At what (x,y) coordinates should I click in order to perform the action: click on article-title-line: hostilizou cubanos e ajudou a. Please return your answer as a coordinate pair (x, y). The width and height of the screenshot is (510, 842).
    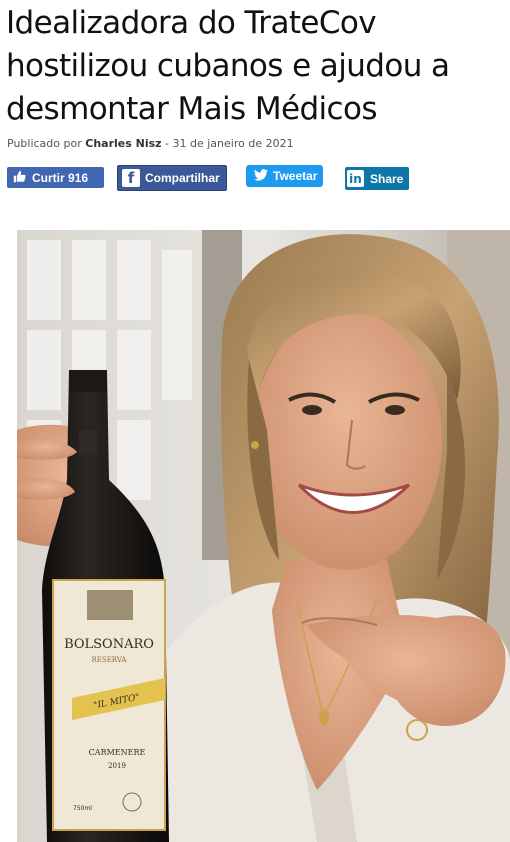
    Looking at the image, I should click on (228, 66).